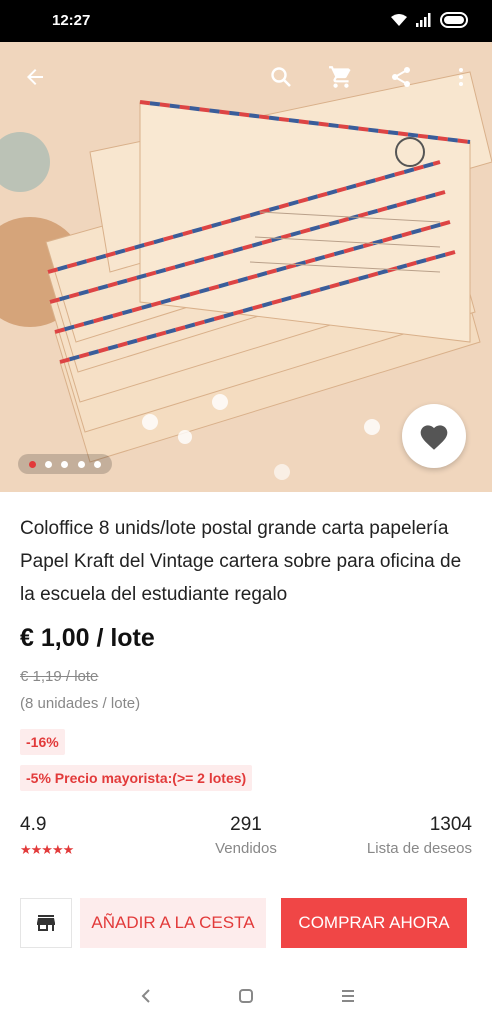 The height and width of the screenshot is (1024, 492). Describe the element at coordinates (419, 848) in the screenshot. I see `wishlist-label: Lista de deseos` at that location.